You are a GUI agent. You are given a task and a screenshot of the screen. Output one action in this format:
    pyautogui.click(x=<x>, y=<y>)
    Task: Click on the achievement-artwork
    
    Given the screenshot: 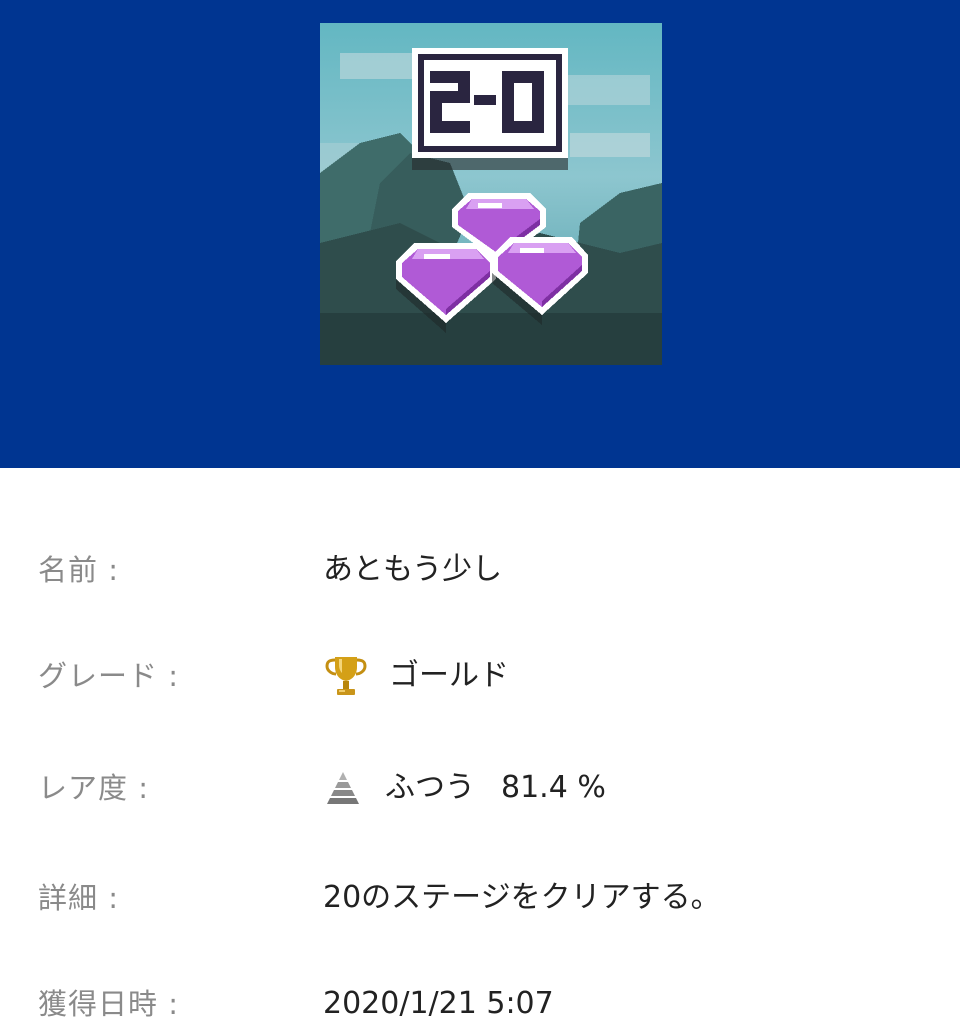 What is the action you would take?
    pyautogui.click(x=491, y=194)
    